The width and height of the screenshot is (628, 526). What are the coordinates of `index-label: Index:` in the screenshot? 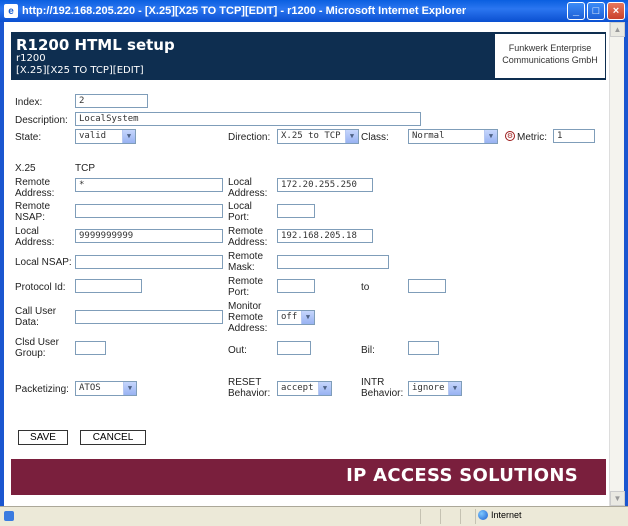 It's located at (29, 102).